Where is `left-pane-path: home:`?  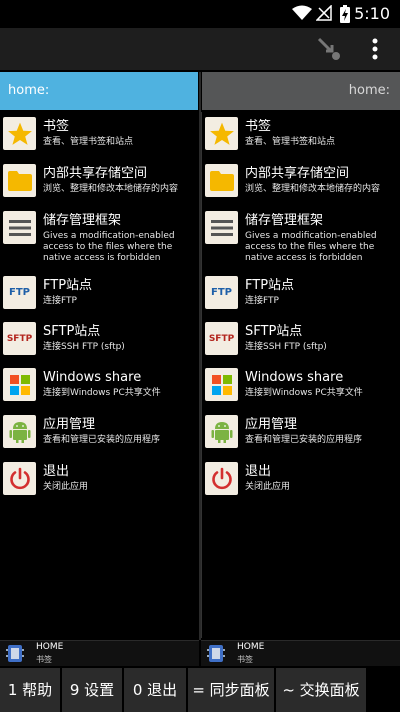
left-pane-path: home: is located at coordinates (99, 91).